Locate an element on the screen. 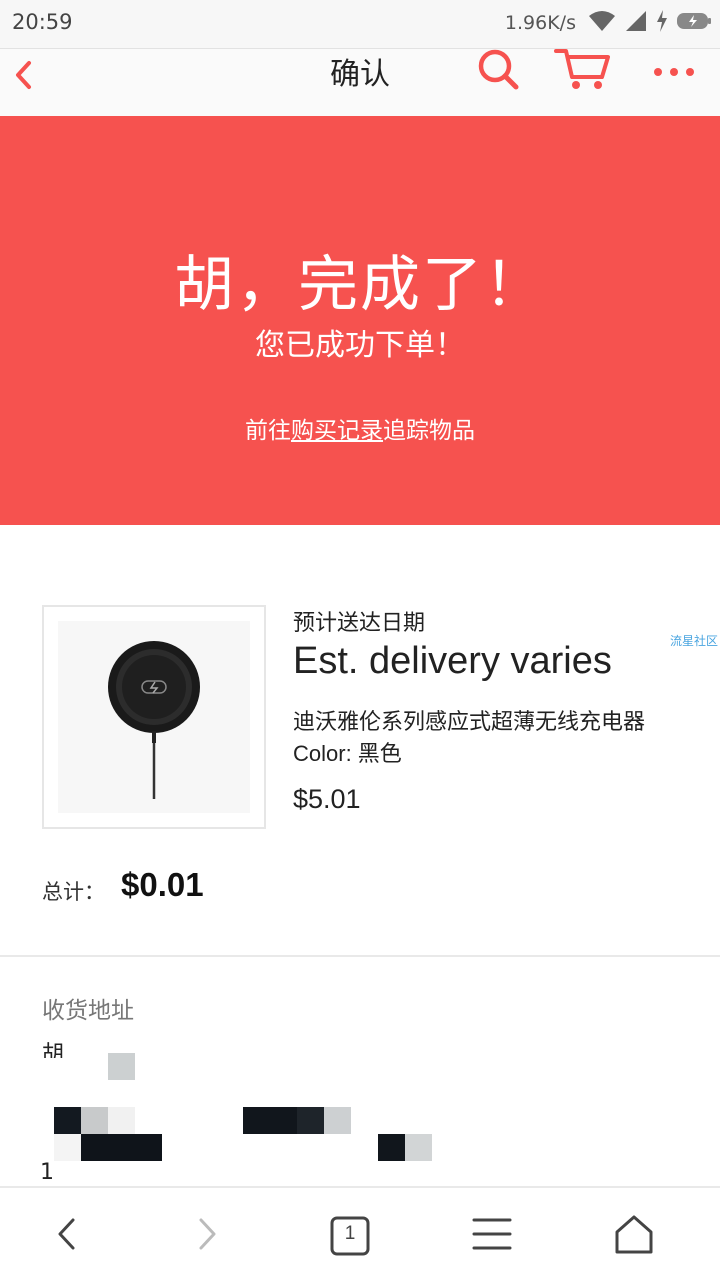  nav-forward-icon is located at coordinates (208, 1236).